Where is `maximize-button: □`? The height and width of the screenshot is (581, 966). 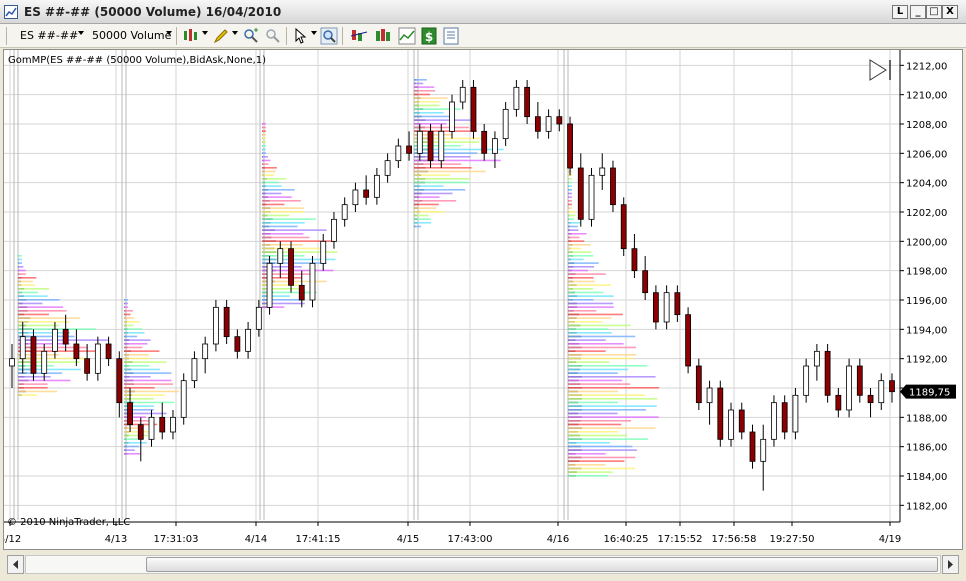
maximize-button: □ is located at coordinates (934, 12).